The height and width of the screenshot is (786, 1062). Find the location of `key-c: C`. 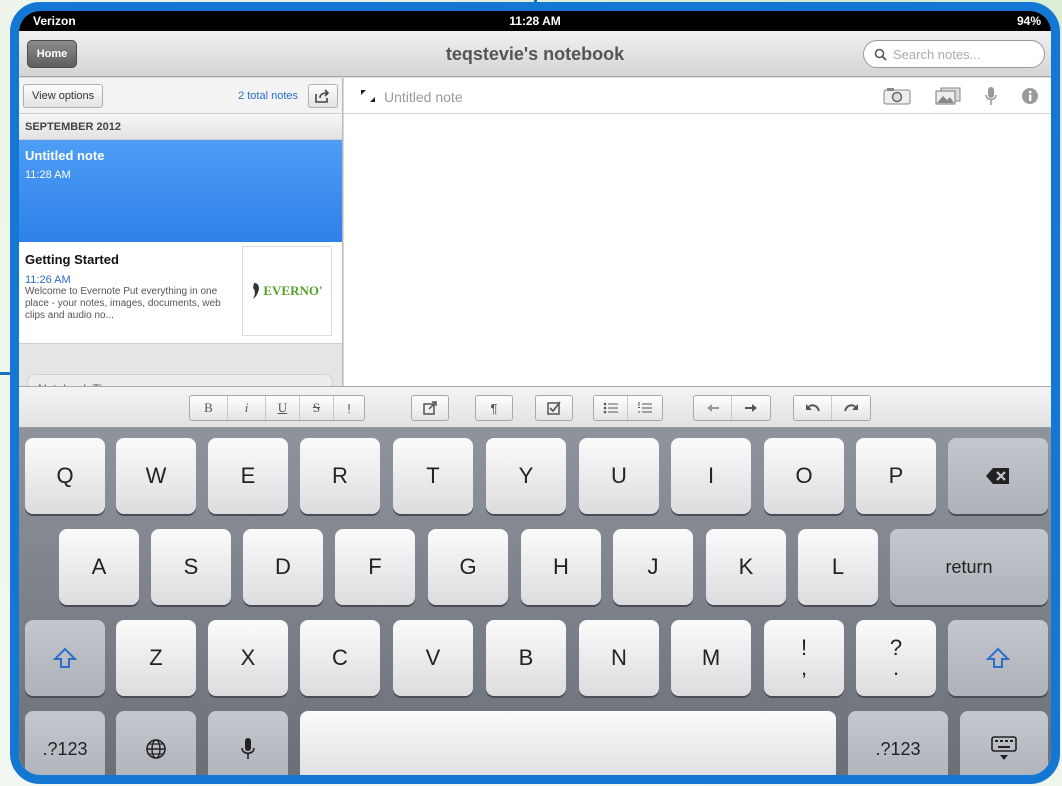

key-c: C is located at coordinates (340, 658).